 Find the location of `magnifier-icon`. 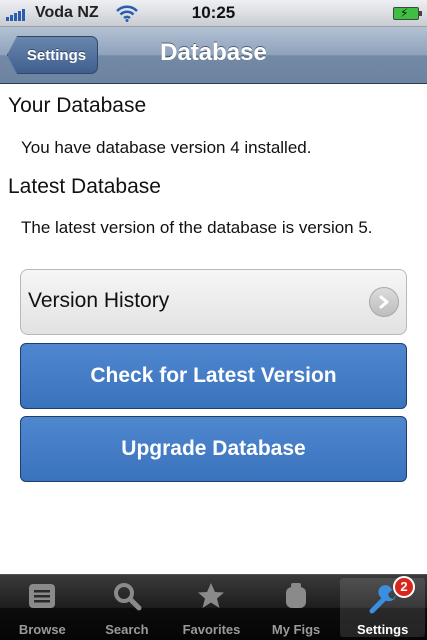

magnifier-icon is located at coordinates (127, 598).